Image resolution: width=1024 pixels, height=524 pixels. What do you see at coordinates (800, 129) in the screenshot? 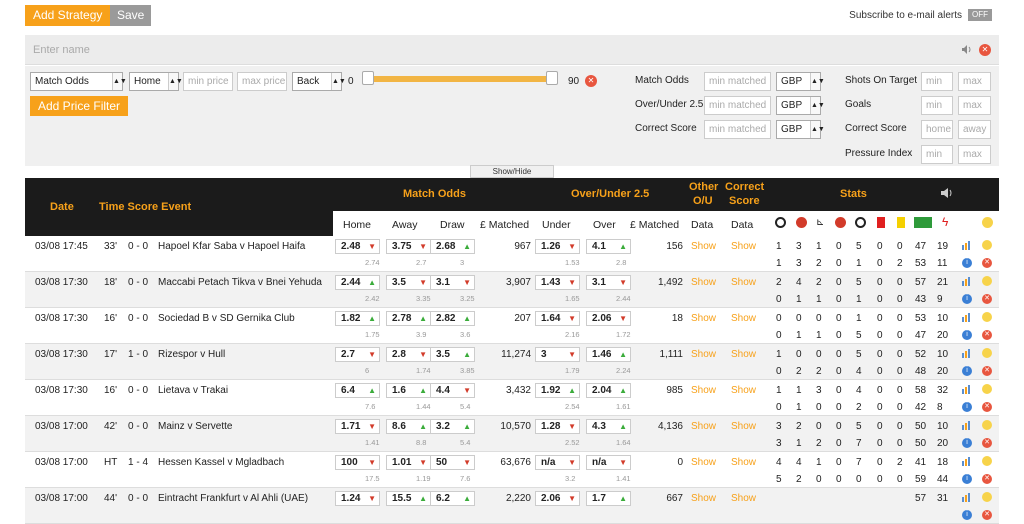
I see `correct-score-currency-select: GBP ▲▼` at bounding box center [800, 129].